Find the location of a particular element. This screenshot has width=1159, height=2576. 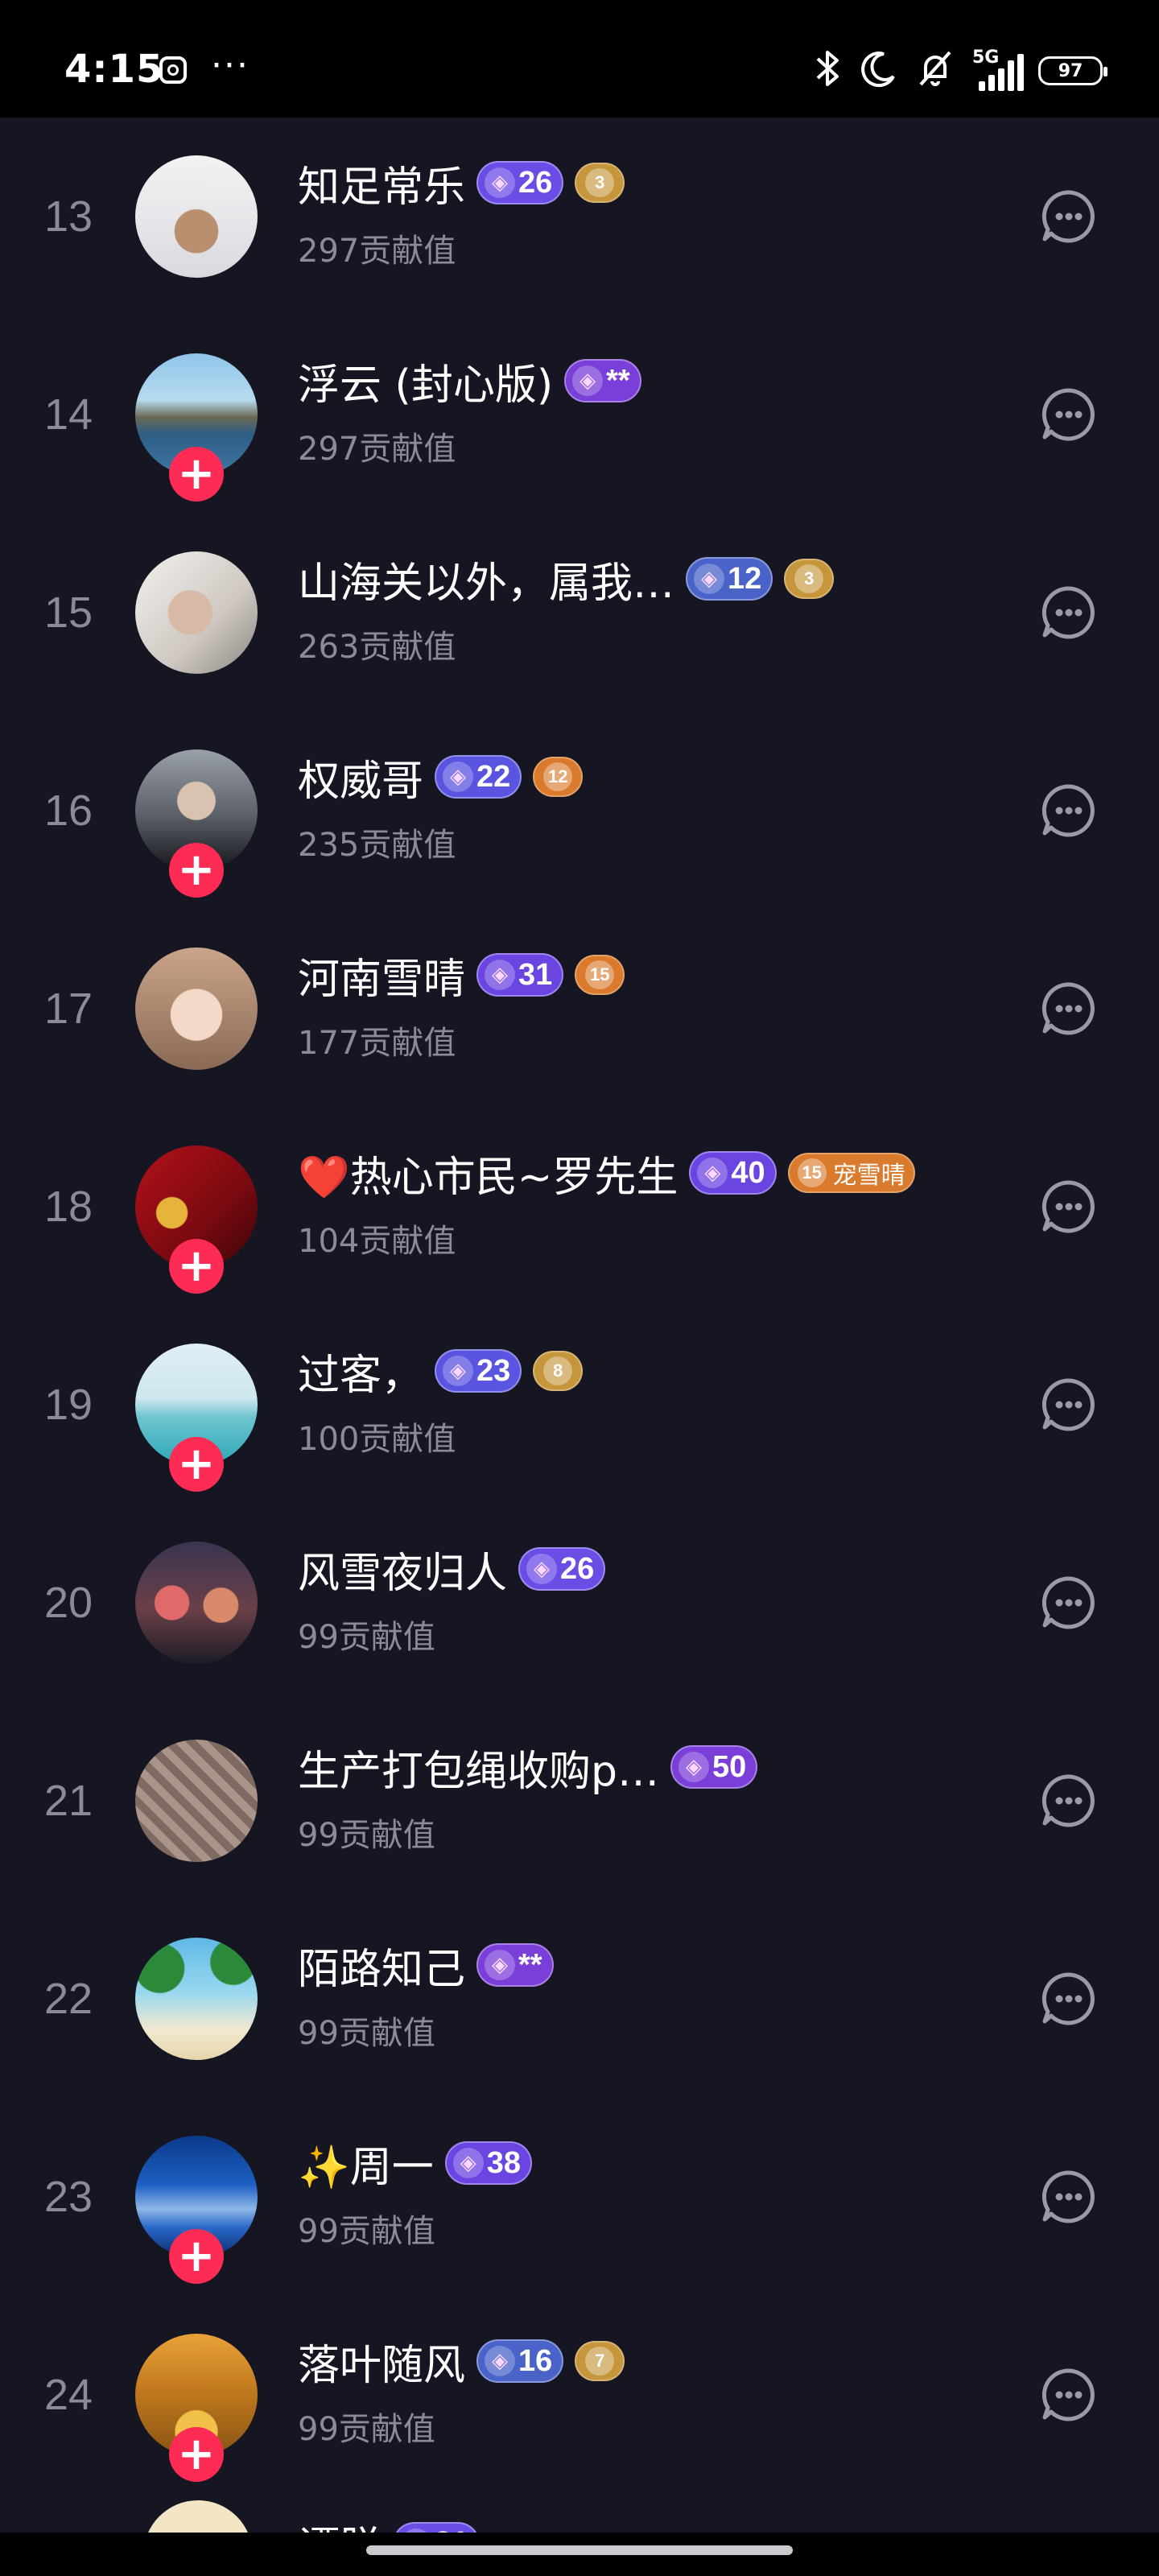

app-notification-icon is located at coordinates (173, 70).